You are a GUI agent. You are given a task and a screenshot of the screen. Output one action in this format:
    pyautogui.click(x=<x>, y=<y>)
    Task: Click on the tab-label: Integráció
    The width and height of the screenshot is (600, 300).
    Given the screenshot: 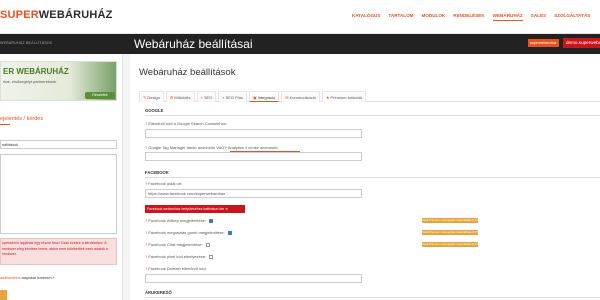 What is the action you would take?
    pyautogui.click(x=266, y=97)
    